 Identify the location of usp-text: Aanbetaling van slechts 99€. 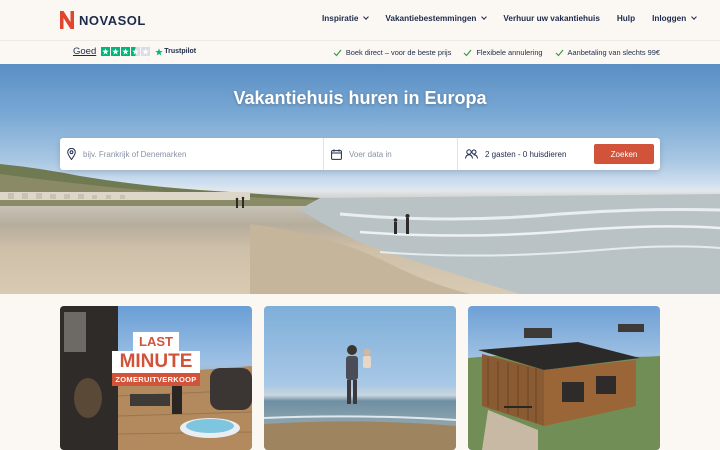
(613, 52).